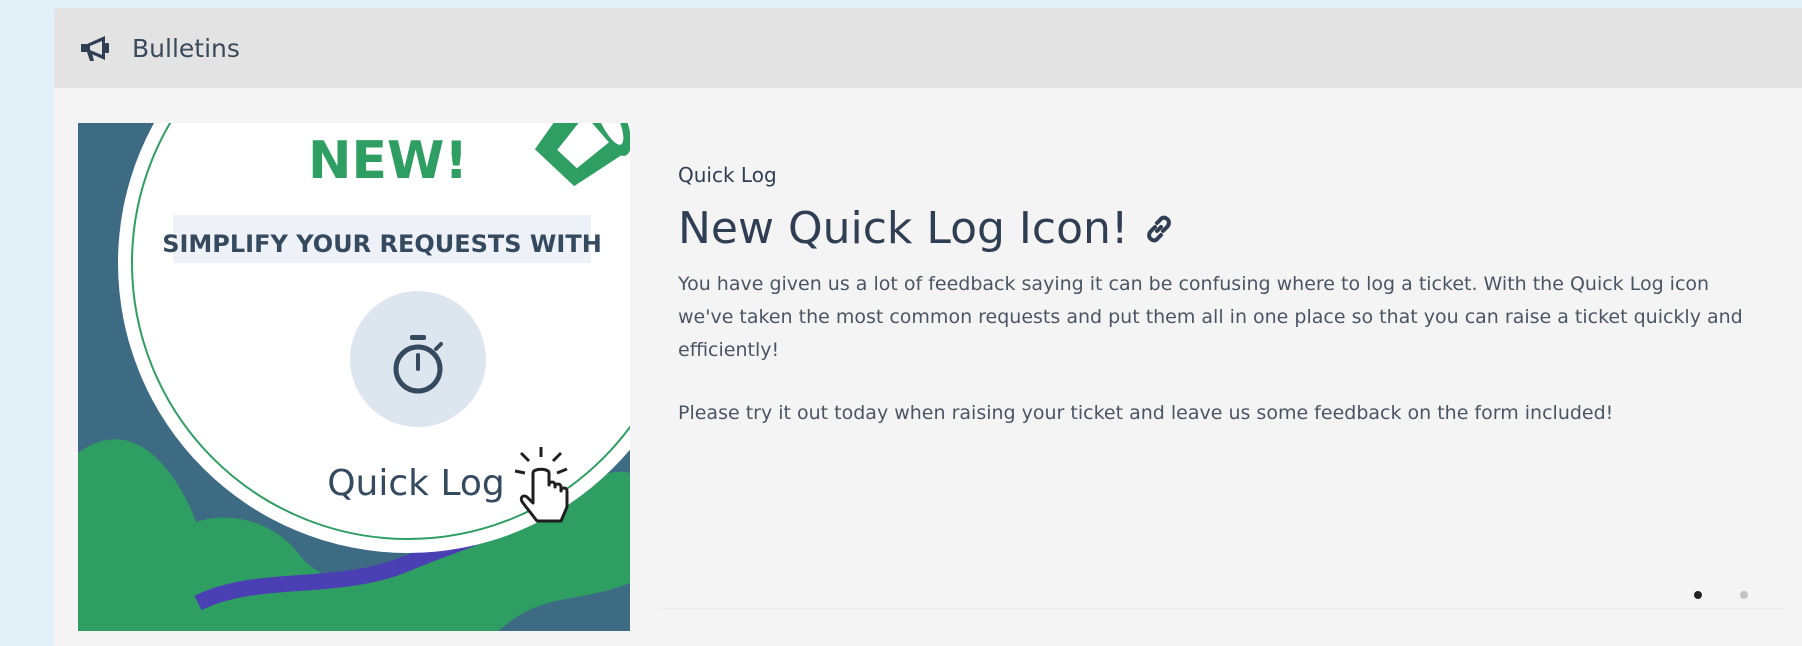 Image resolution: width=1802 pixels, height=646 pixels. Describe the element at coordinates (1721, 595) in the screenshot. I see `carousel-indicators` at that location.